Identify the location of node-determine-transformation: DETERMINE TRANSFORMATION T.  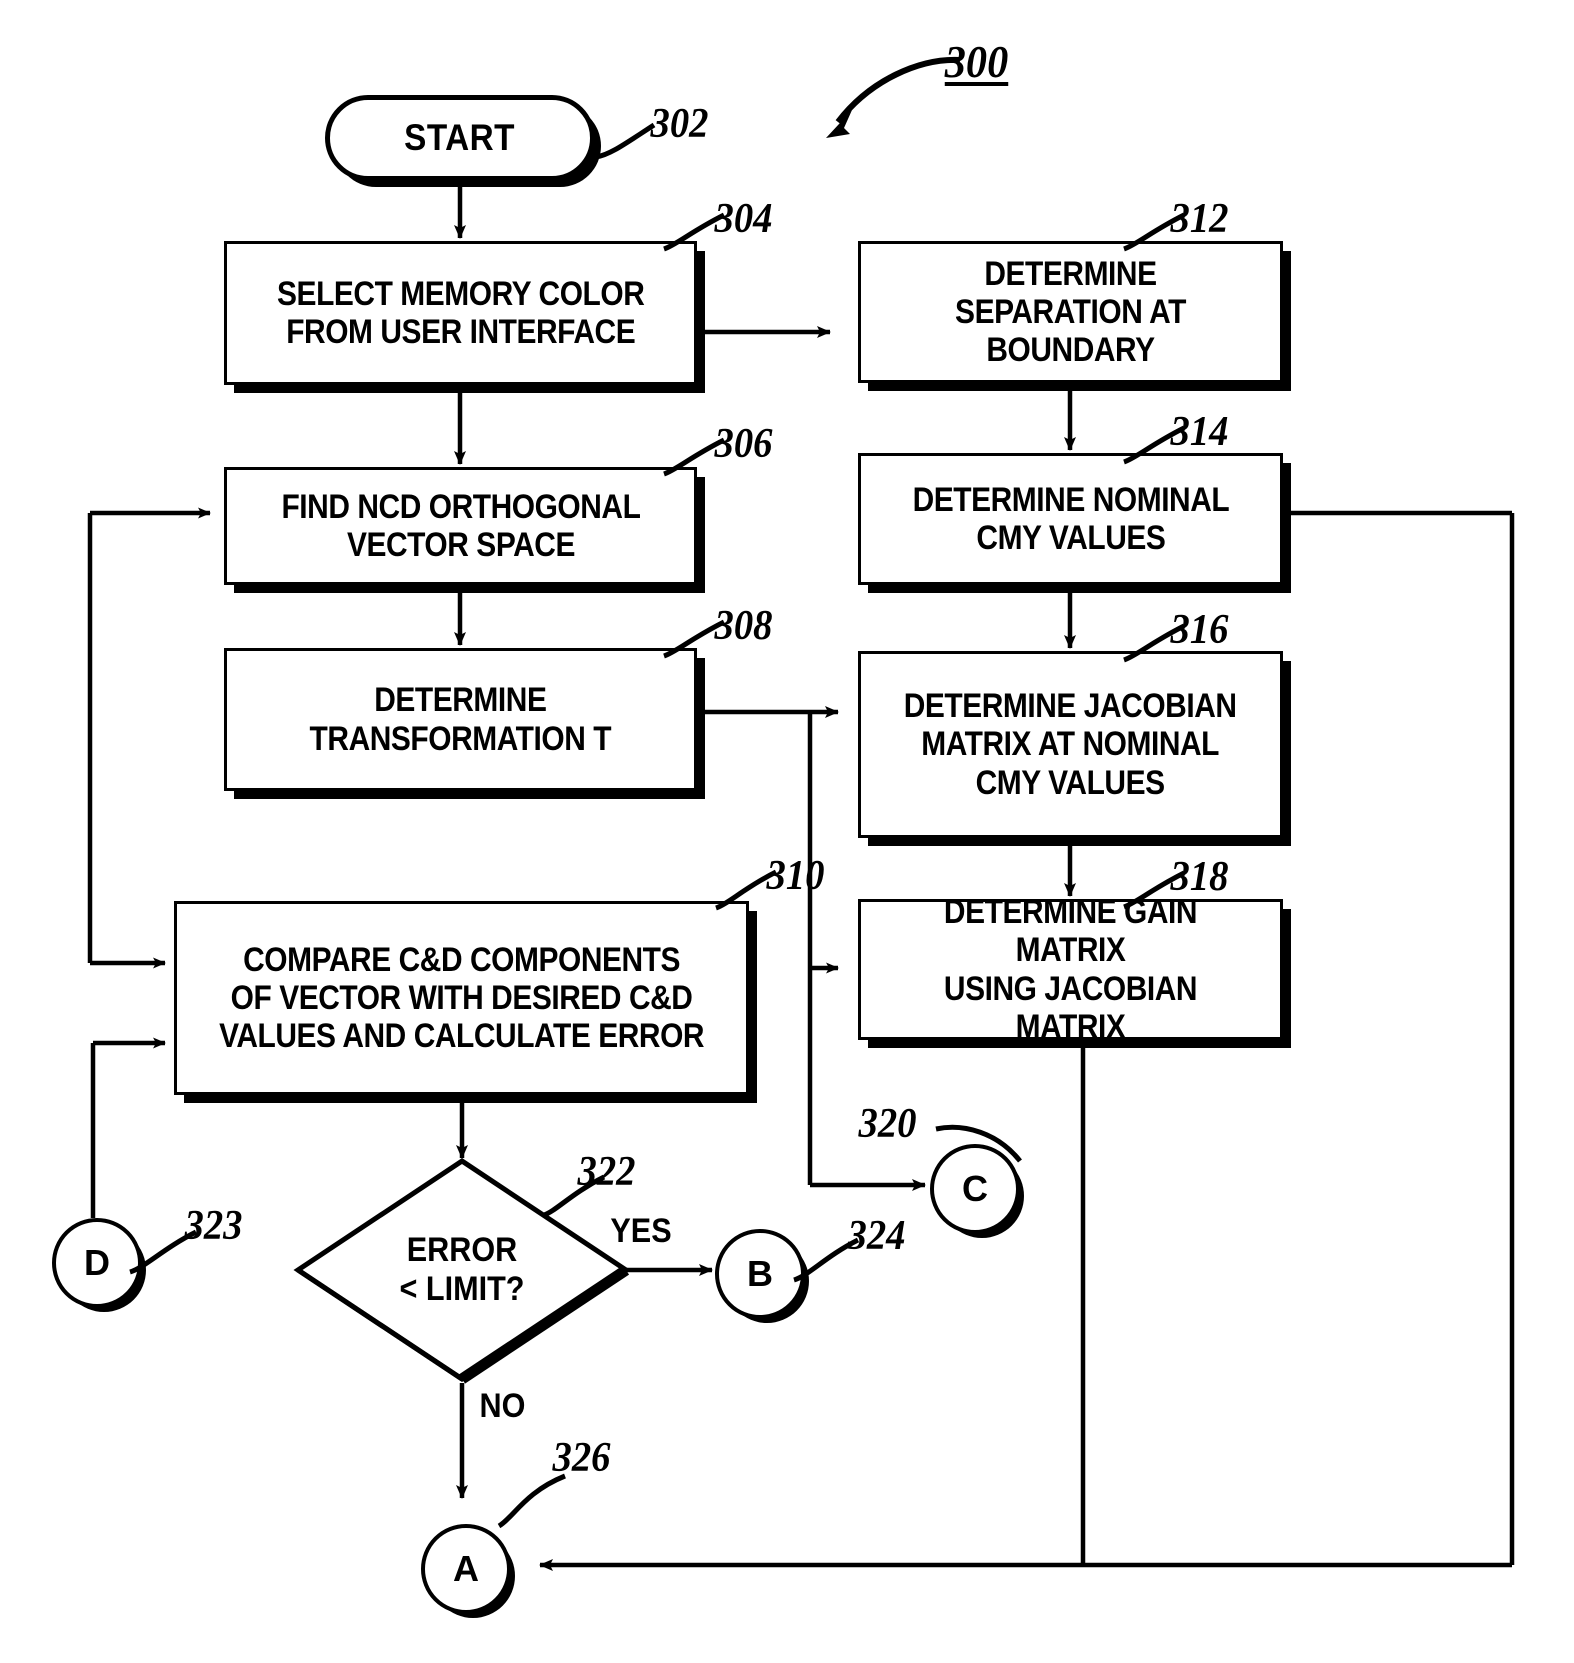
(460, 719).